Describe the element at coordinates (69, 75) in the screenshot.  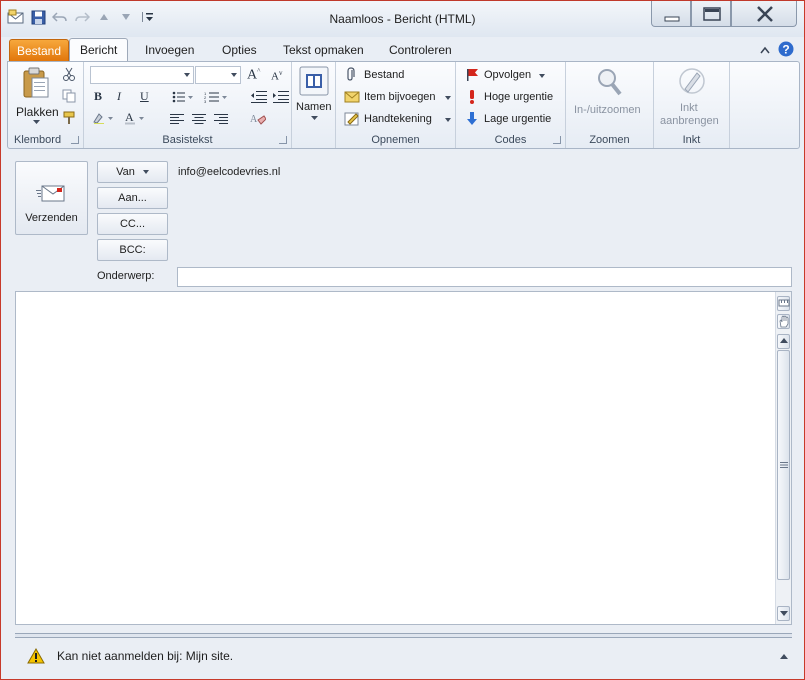
I see `cut-icon` at that location.